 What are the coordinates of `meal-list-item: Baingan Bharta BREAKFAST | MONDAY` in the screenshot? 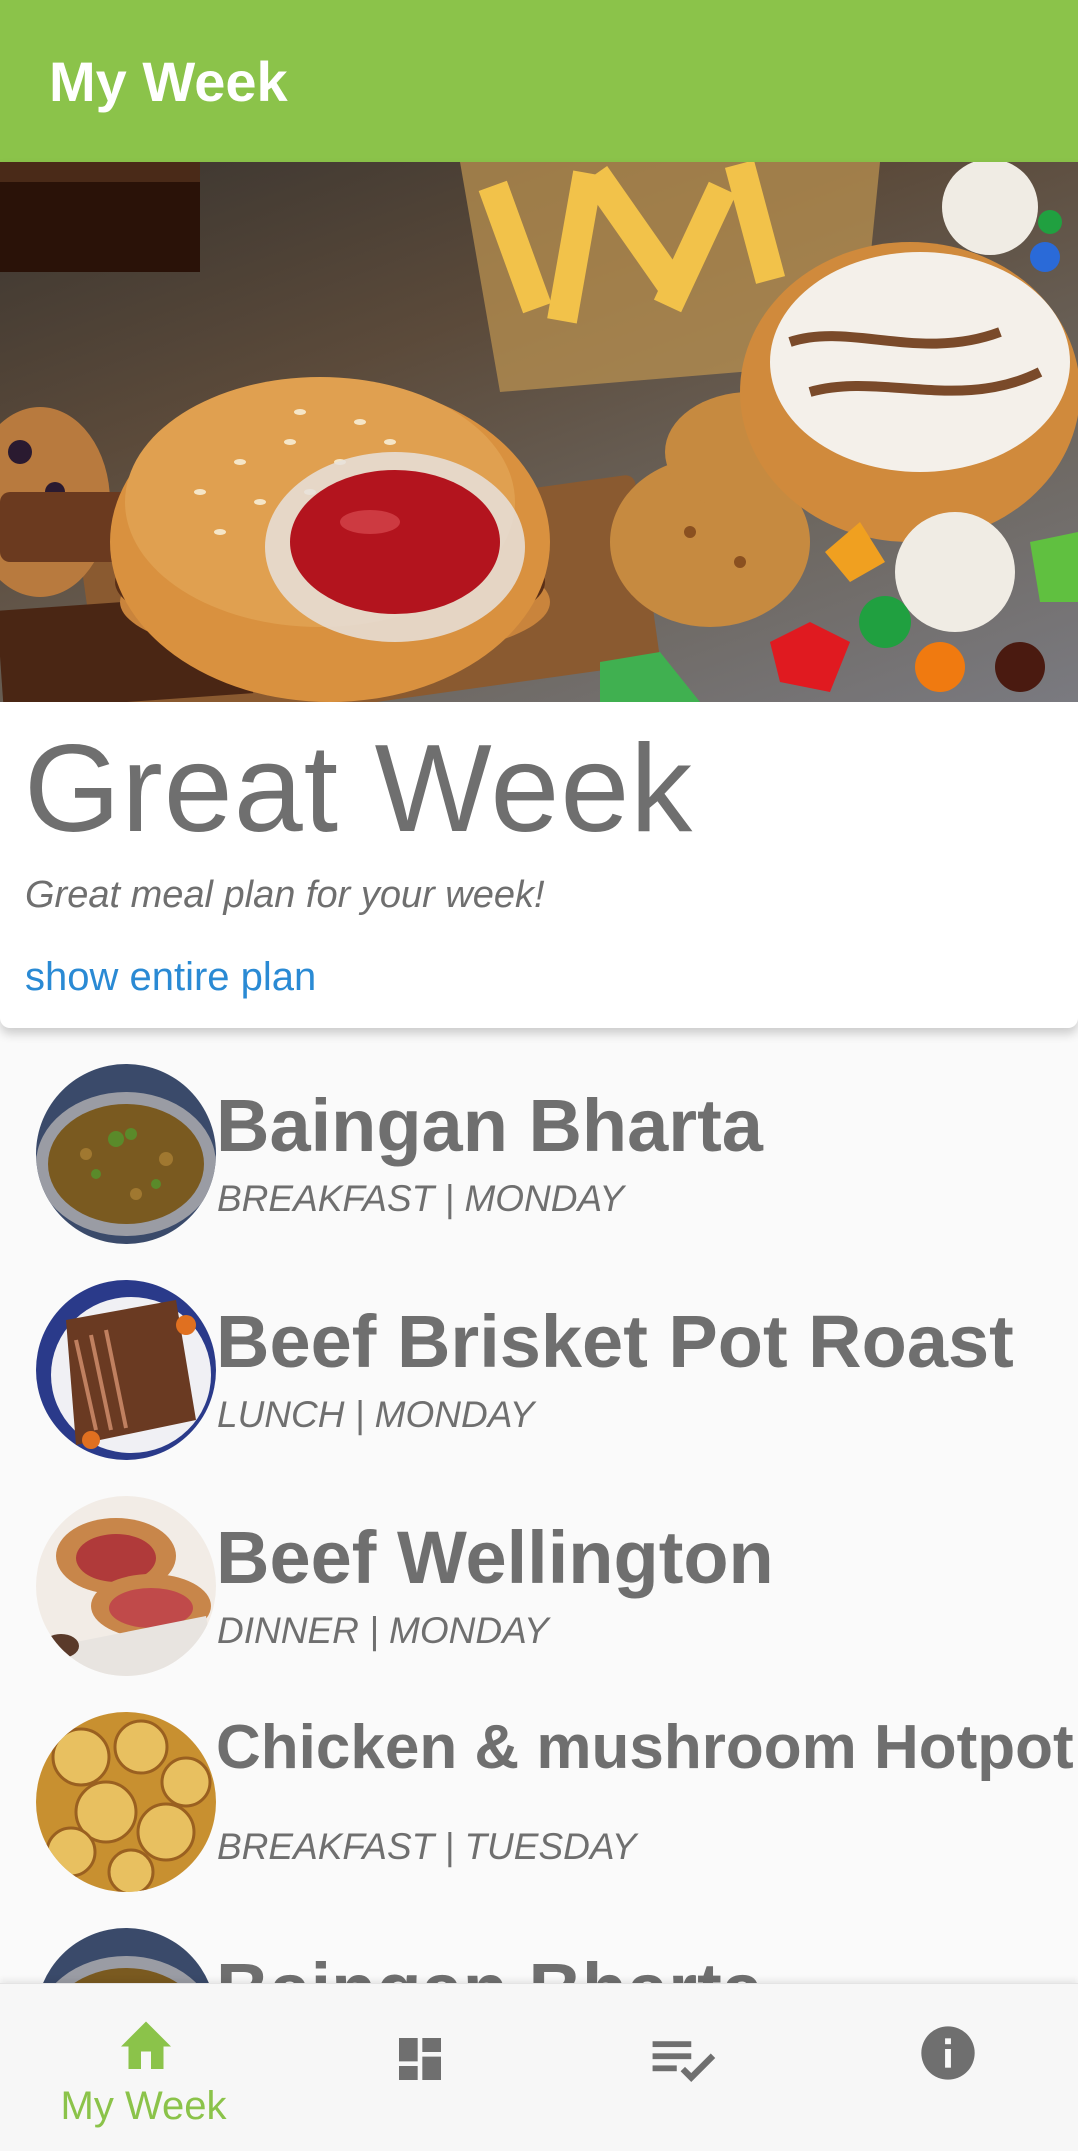 It's located at (539, 1136).